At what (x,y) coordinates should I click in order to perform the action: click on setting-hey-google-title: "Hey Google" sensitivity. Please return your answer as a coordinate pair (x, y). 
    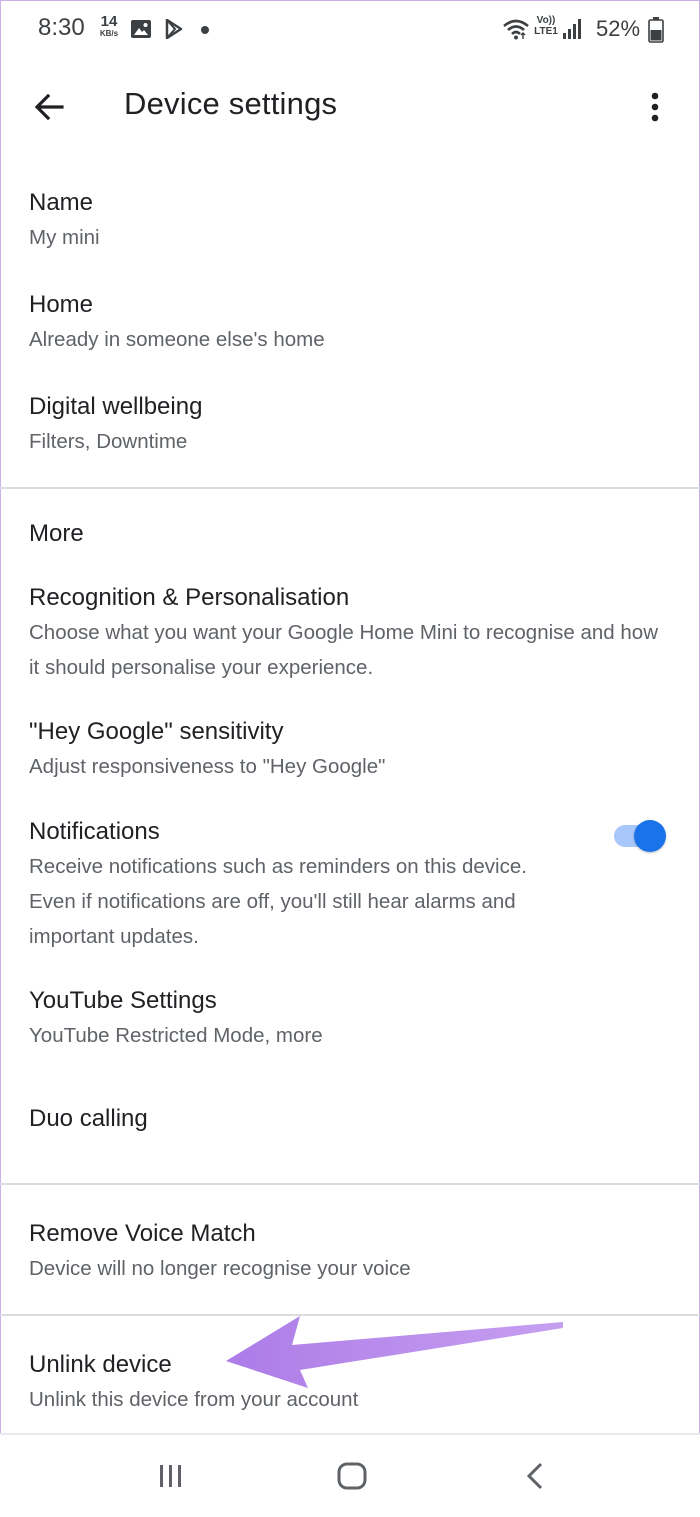
    Looking at the image, I should click on (156, 731).